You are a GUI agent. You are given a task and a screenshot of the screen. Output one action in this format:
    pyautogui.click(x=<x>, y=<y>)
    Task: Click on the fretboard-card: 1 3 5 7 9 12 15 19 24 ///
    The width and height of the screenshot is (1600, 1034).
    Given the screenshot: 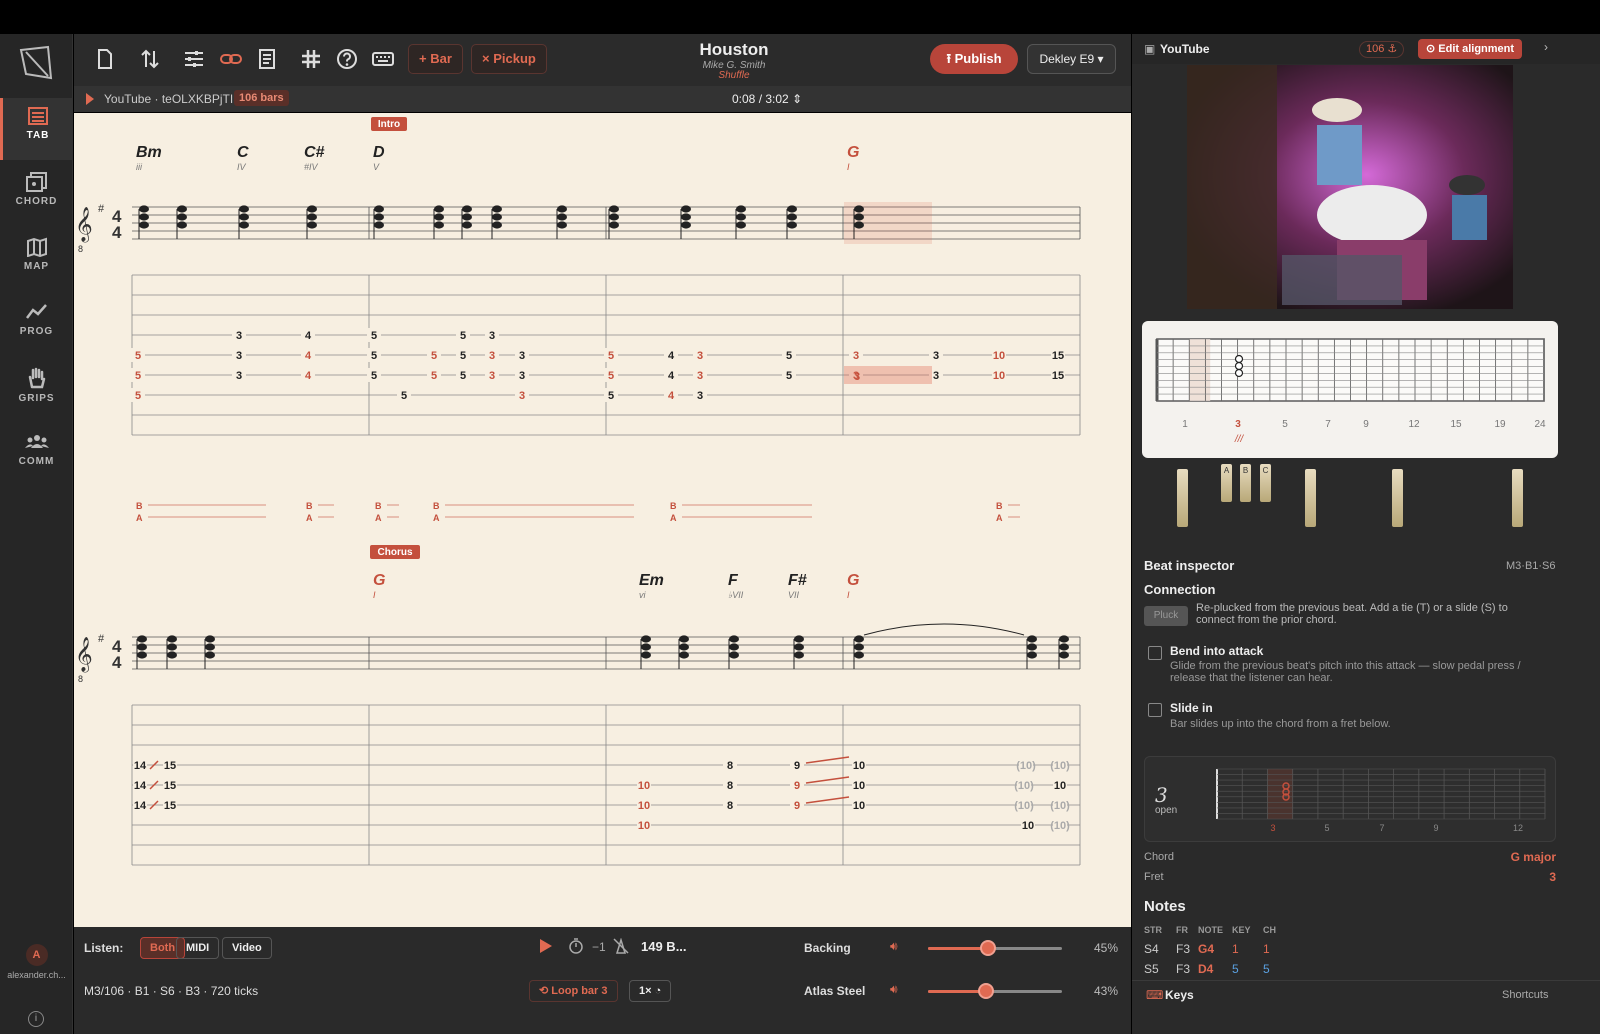 What is the action you would take?
    pyautogui.click(x=1350, y=389)
    